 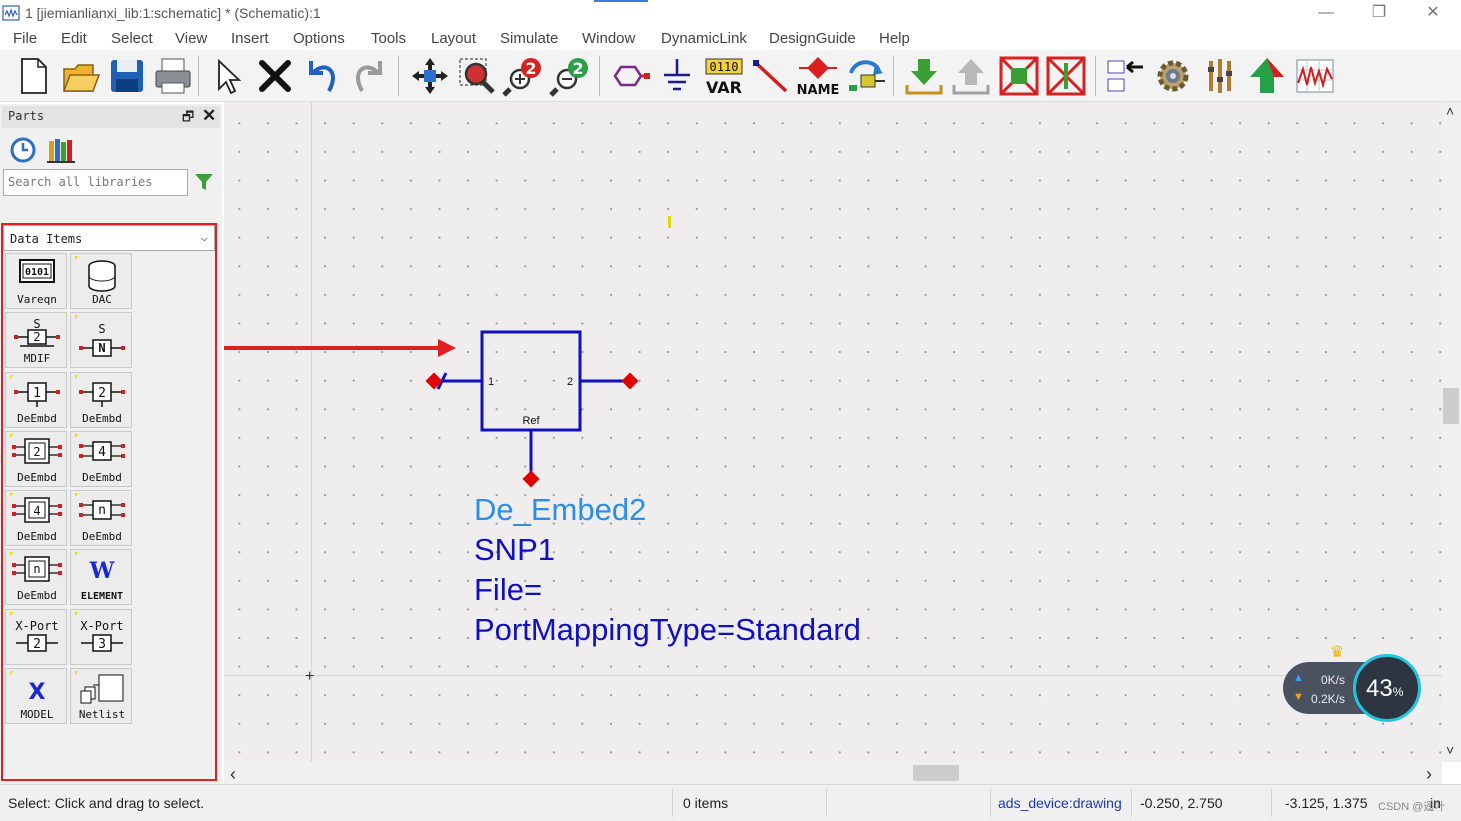 What do you see at coordinates (1220, 76) in the screenshot?
I see `tuning-icon` at bounding box center [1220, 76].